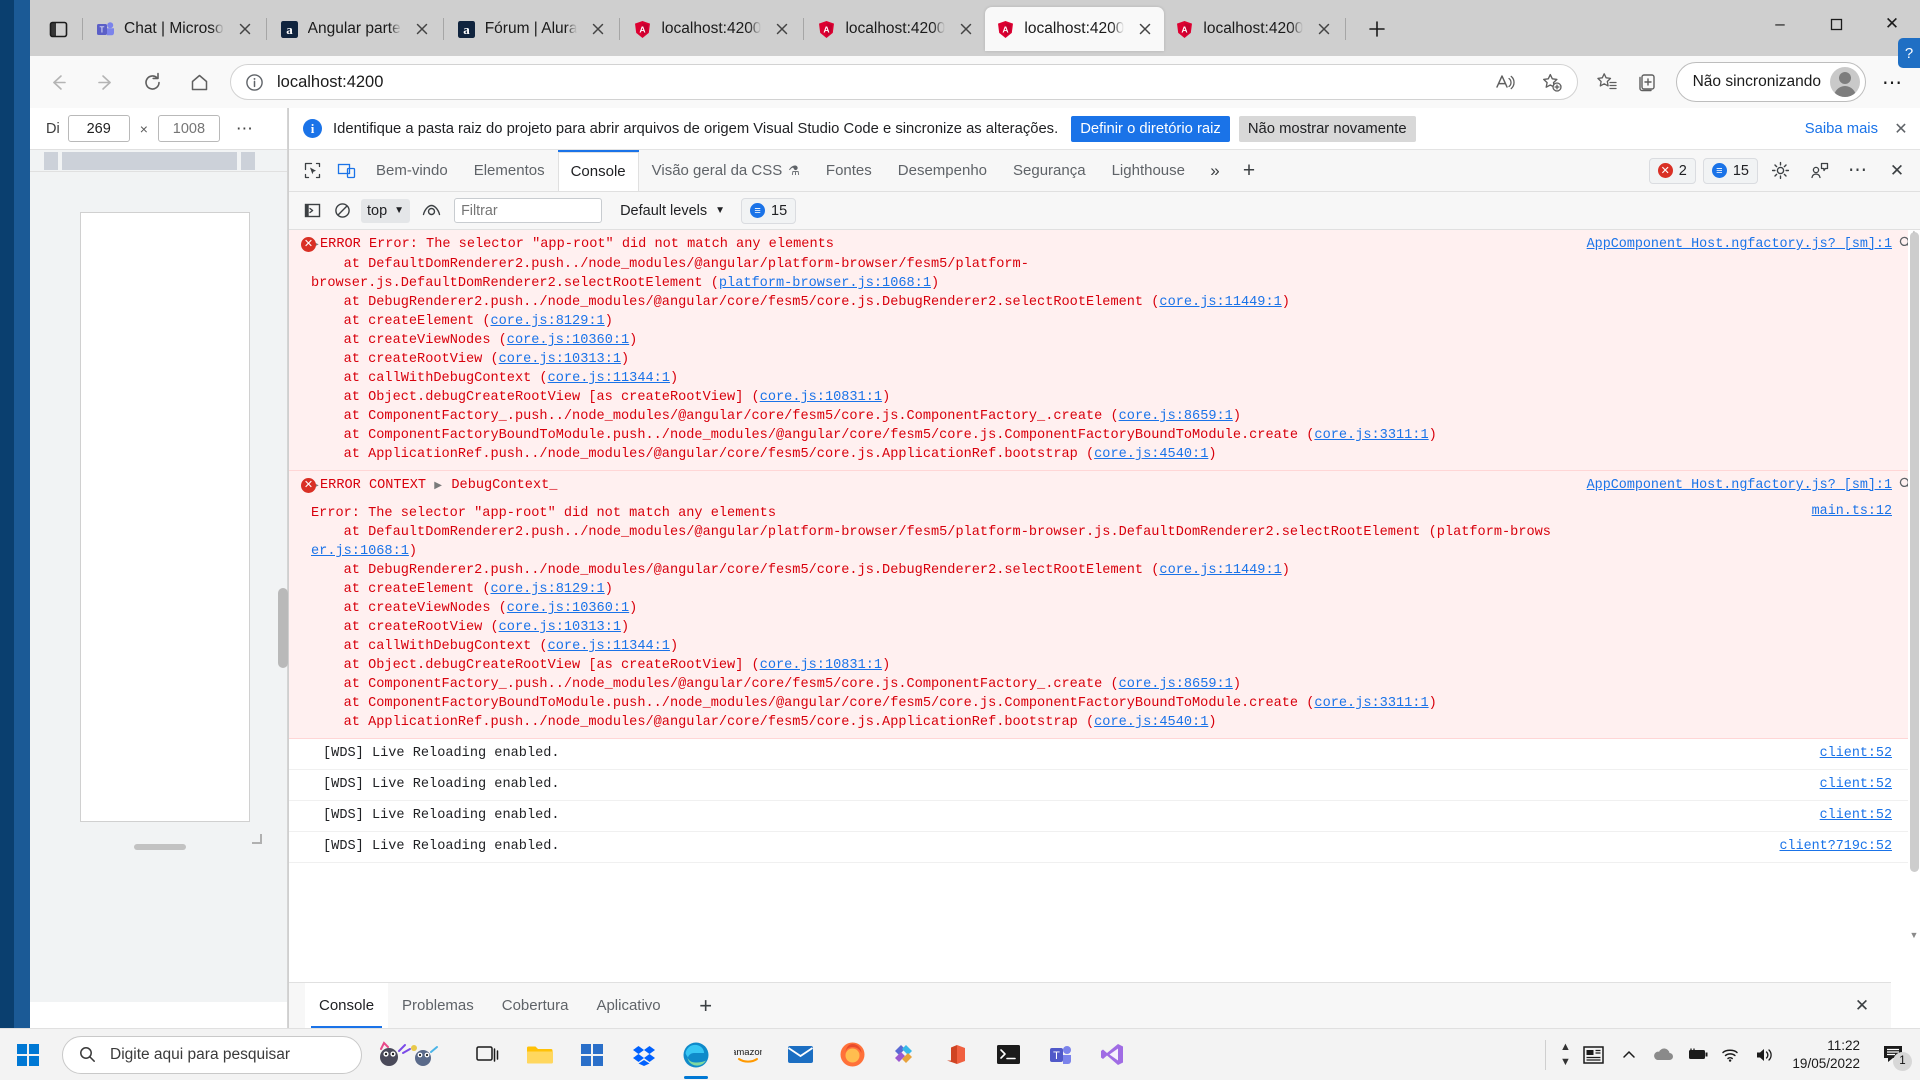  Describe the element at coordinates (1249, 171) in the screenshot. I see `tab-add-icon: +` at that location.